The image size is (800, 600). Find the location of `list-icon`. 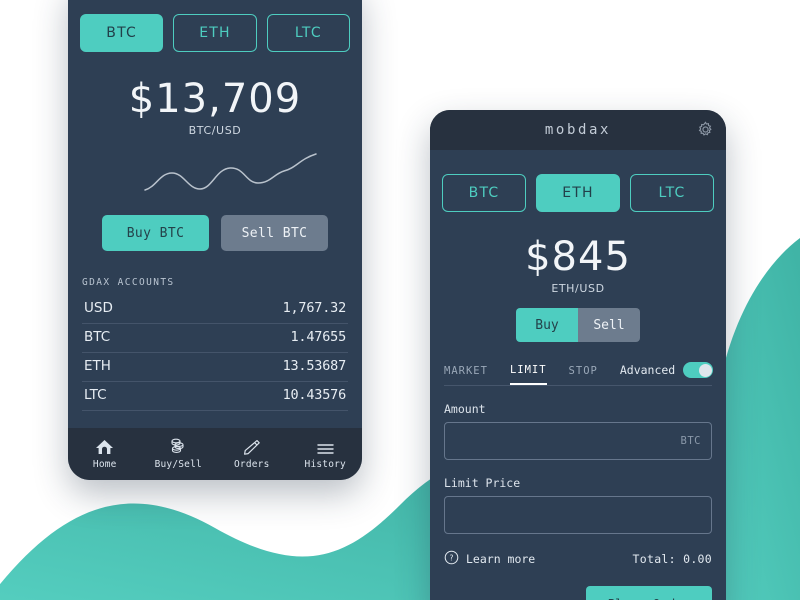

list-icon is located at coordinates (325, 446).